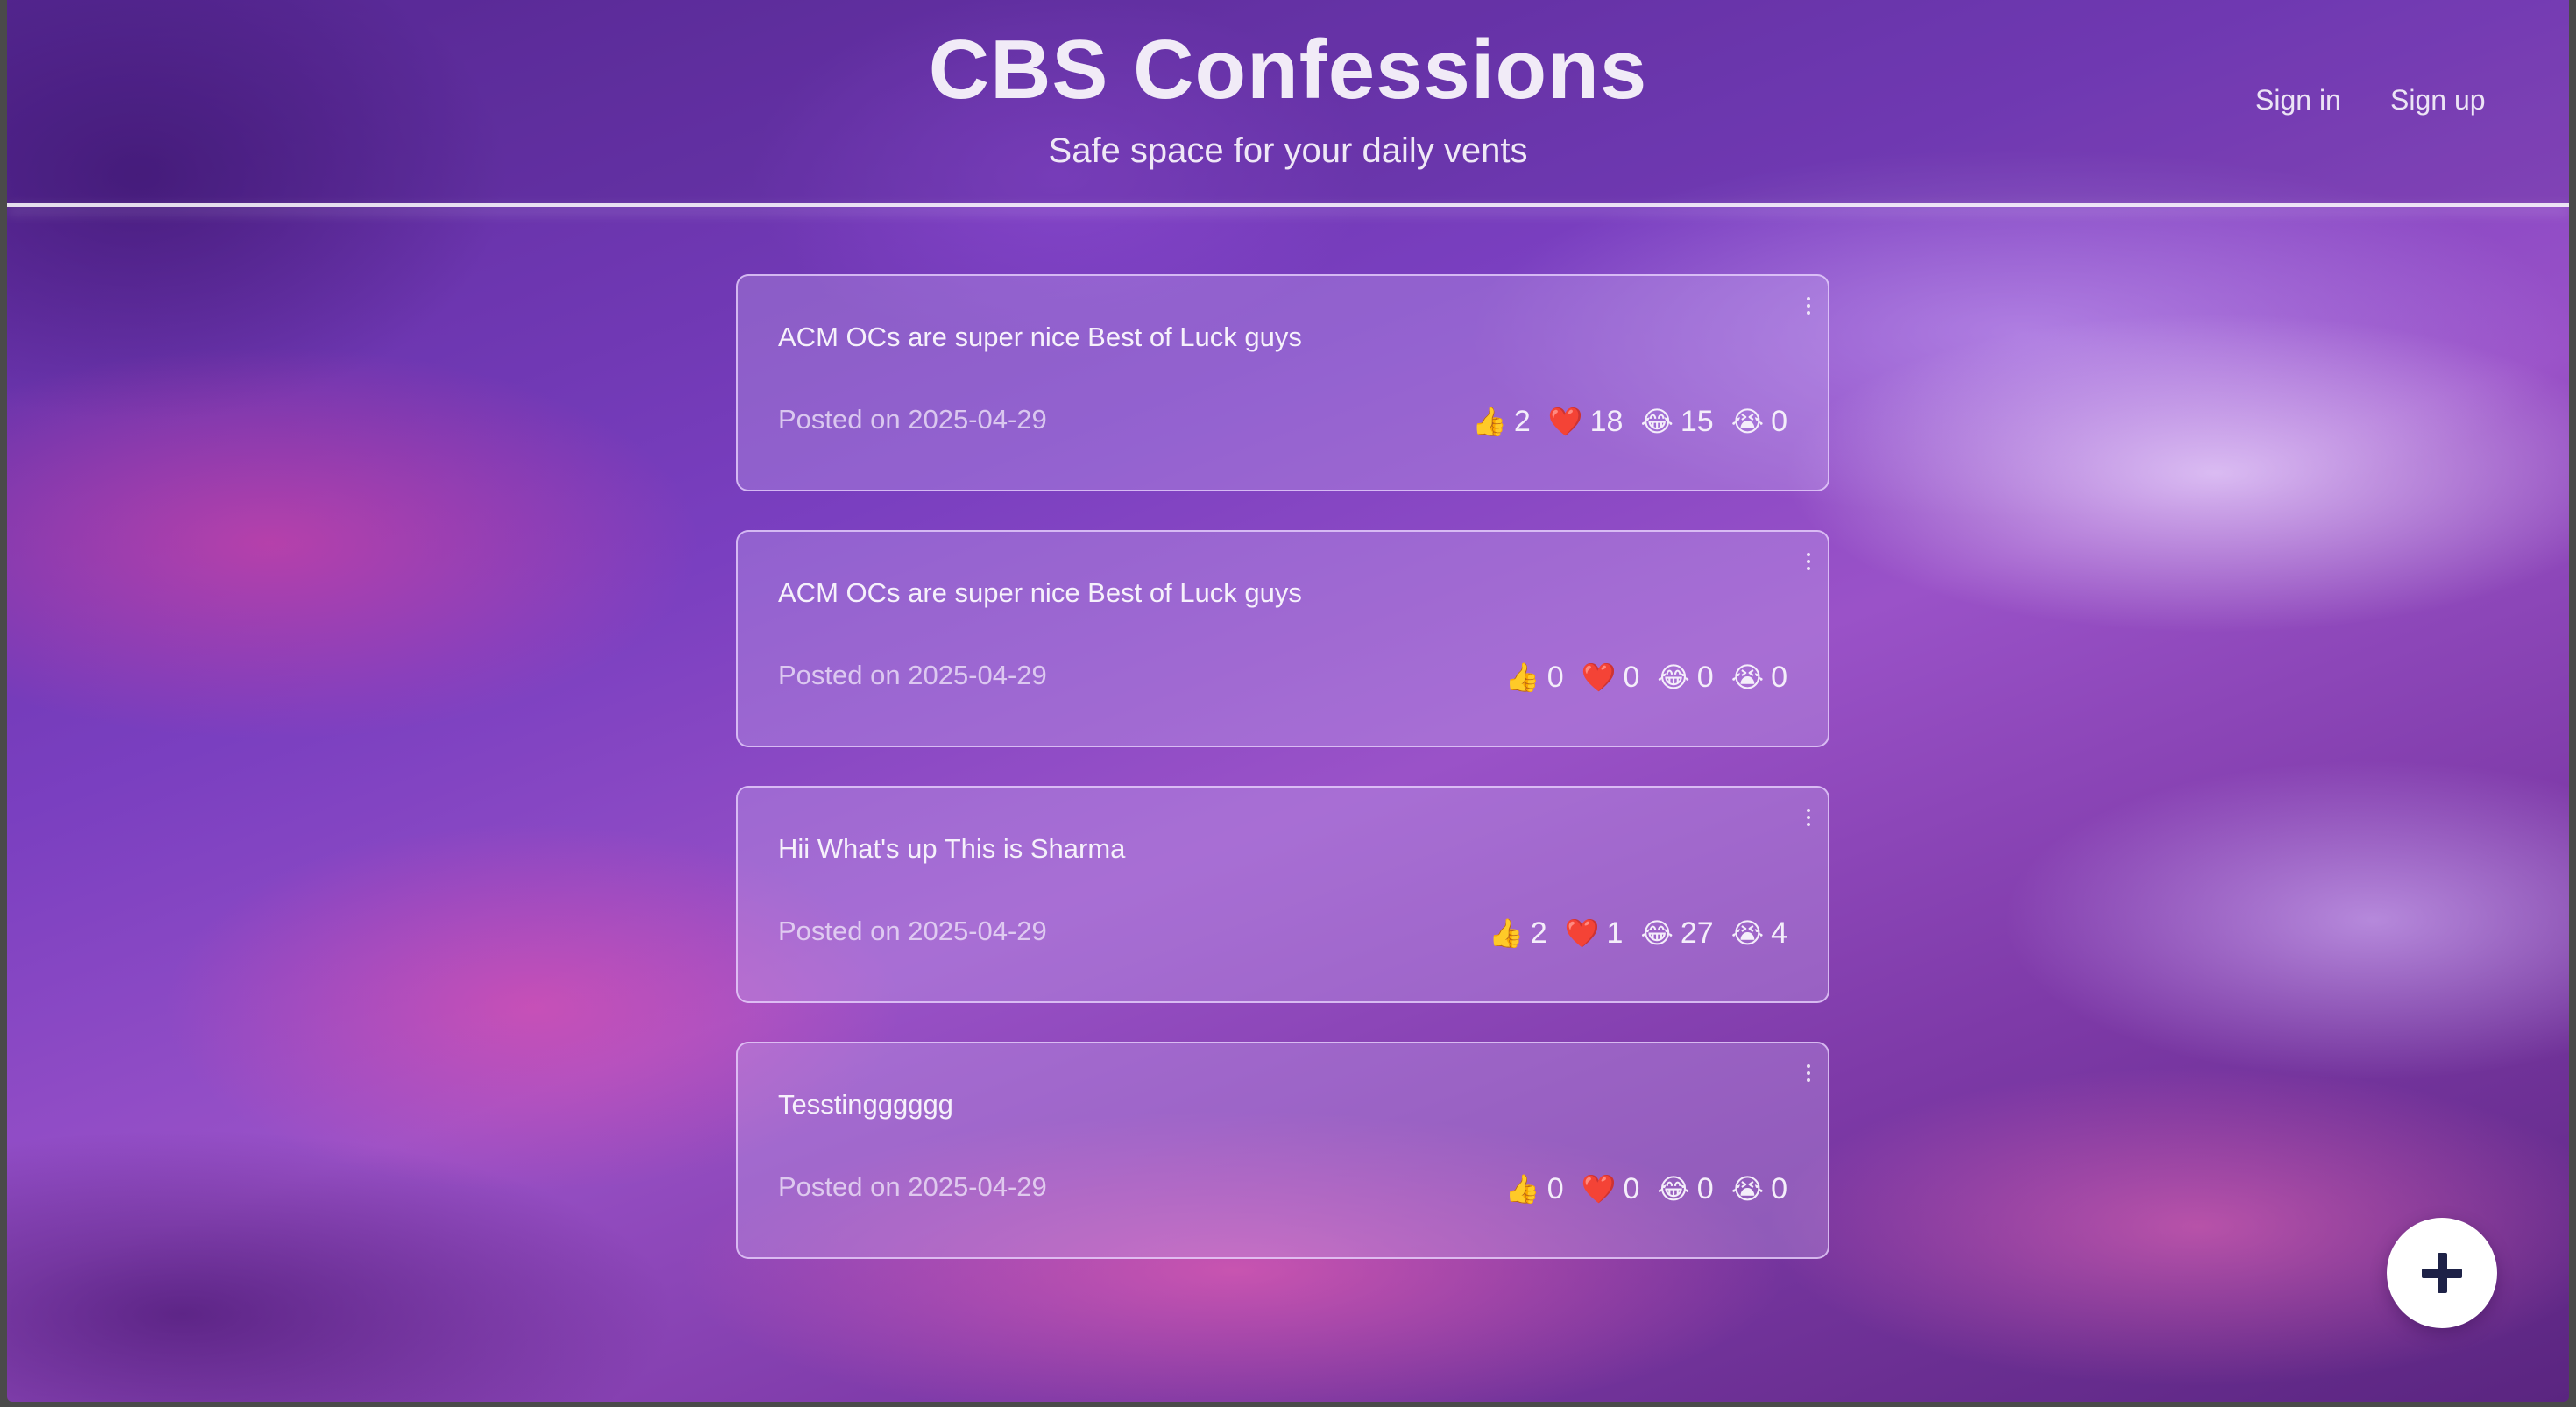 The image size is (2576, 1407). Describe the element at coordinates (1629, 421) in the screenshot. I see `reaction-bar: 👍 2 ❤️ 18 😂 15 😭 0` at that location.